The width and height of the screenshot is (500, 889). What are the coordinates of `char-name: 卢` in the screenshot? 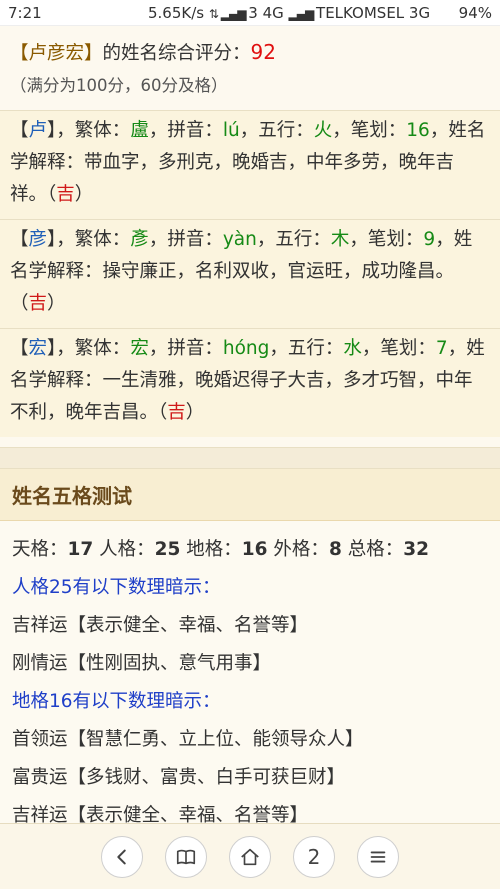 It's located at (38, 130).